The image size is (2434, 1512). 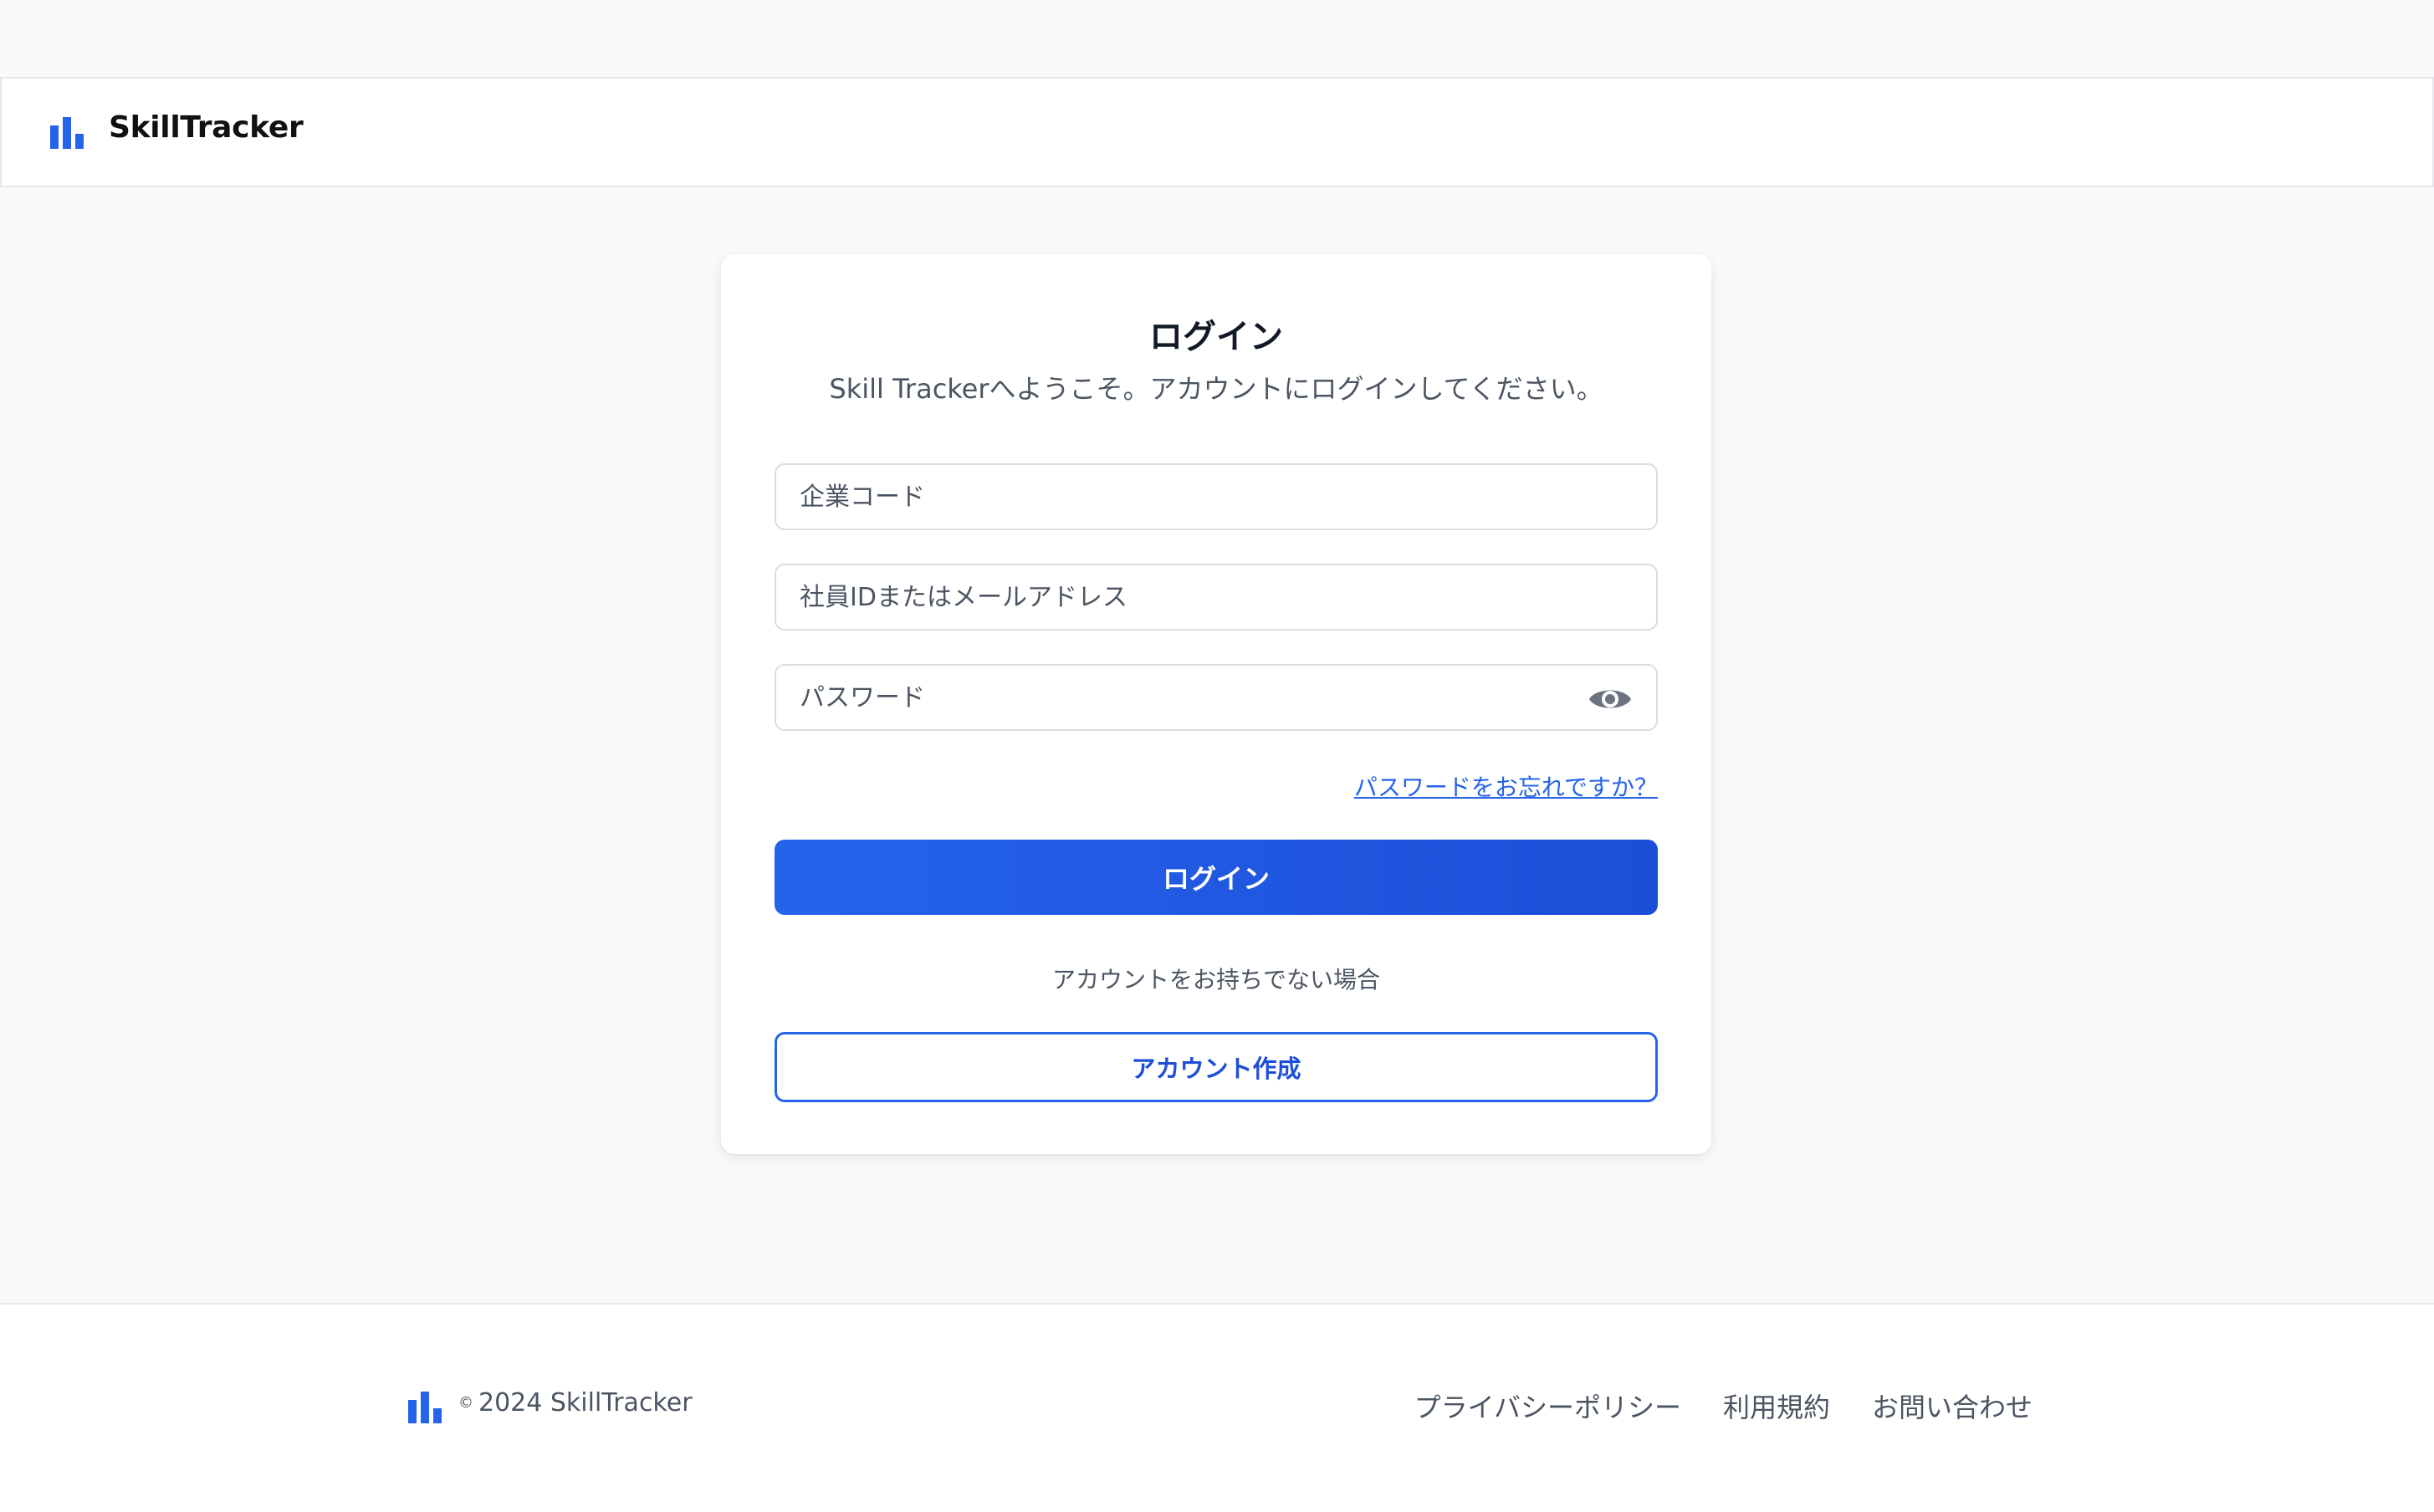 What do you see at coordinates (1547, 1406) in the screenshot?
I see `privacy-policy-link: プライバシーポリシー` at bounding box center [1547, 1406].